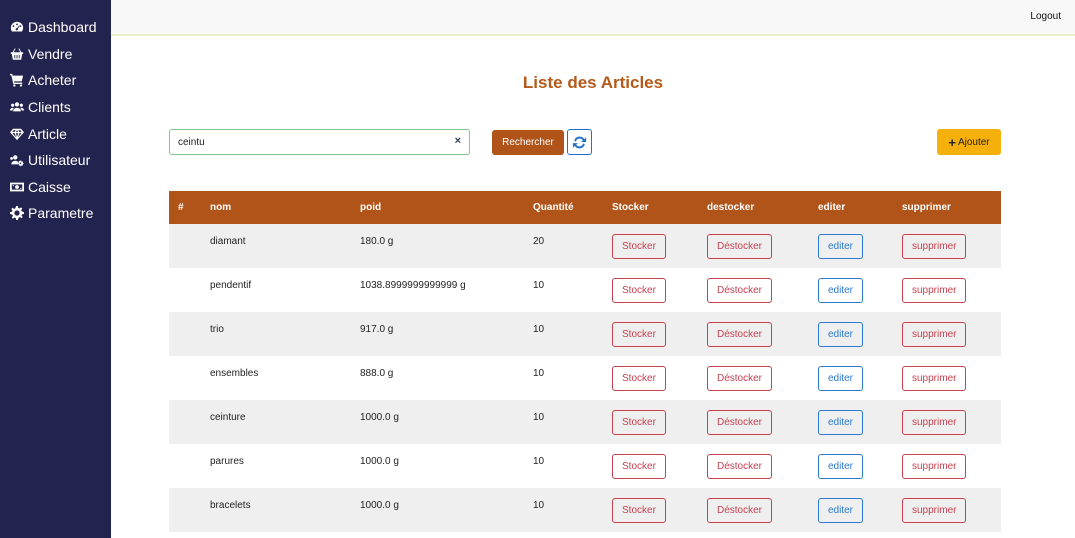 Image resolution: width=1075 pixels, height=538 pixels. Describe the element at coordinates (593, 18) in the screenshot. I see `top-bar: Logout` at that location.